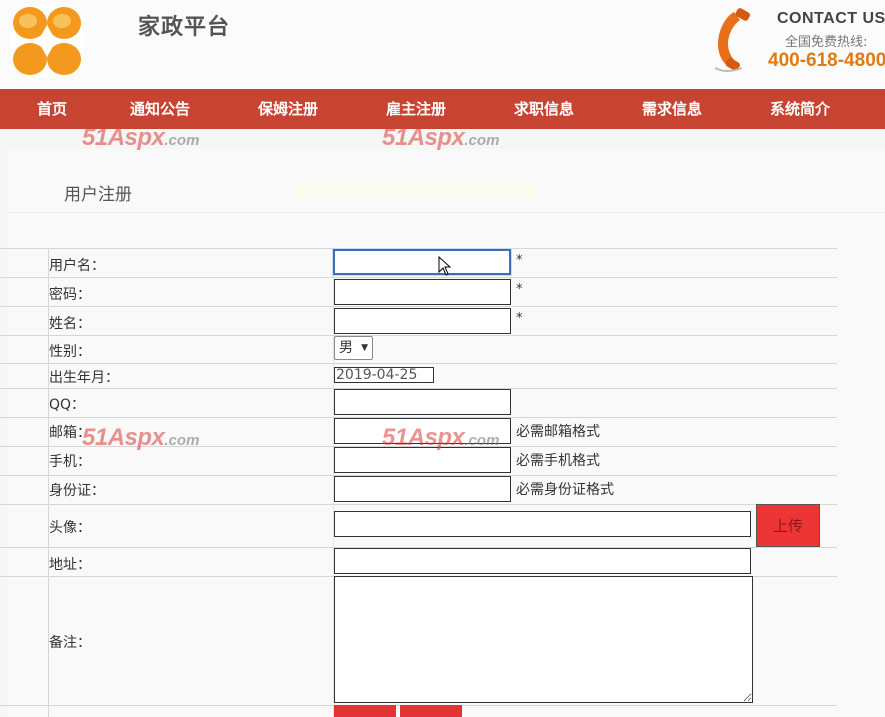  Describe the element at coordinates (67, 405) in the screenshot. I see `qq-label: QQ：` at that location.